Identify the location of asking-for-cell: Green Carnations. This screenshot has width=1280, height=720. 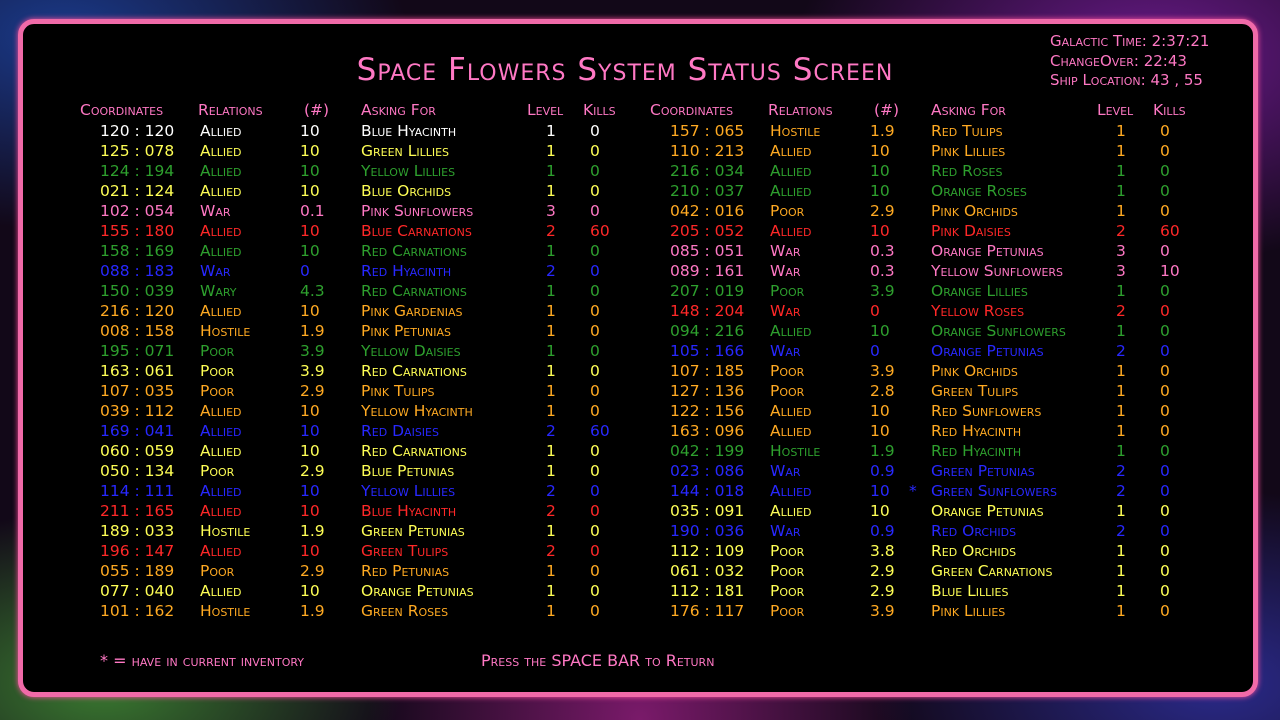
(992, 571).